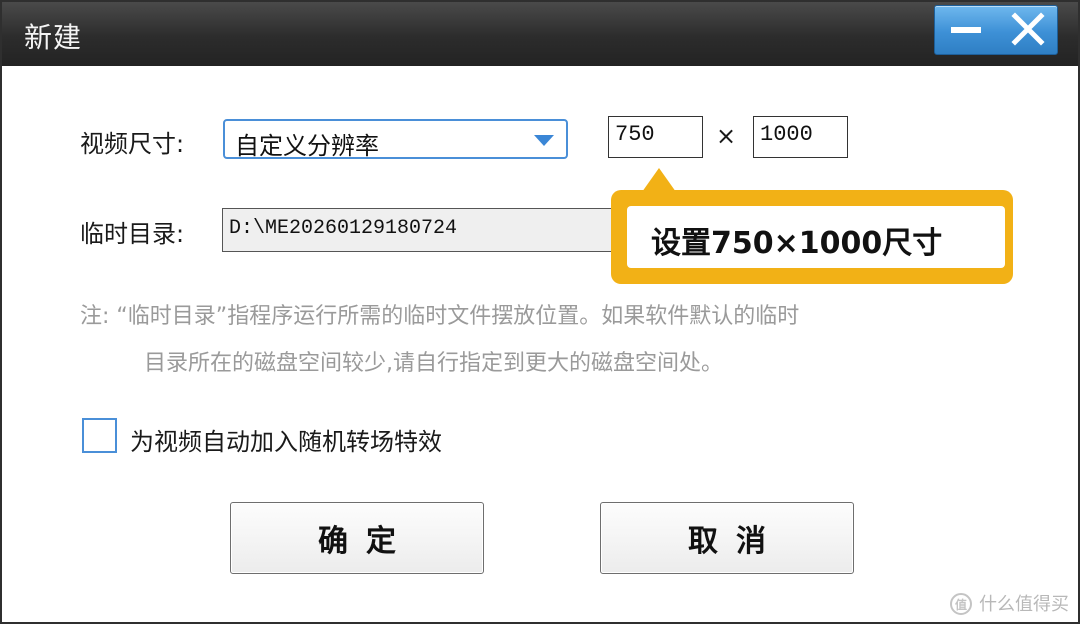 The height and width of the screenshot is (624, 1080). Describe the element at coordinates (440, 316) in the screenshot. I see `note-line-1: 注: “临时目录”指程序运行所需的临时文件摆放位置。如果软件默认的临时` at that location.